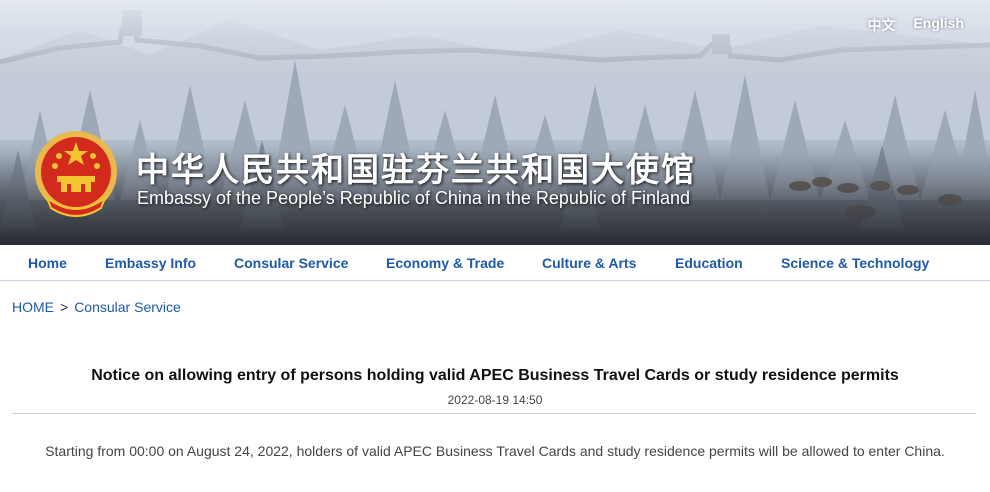 The height and width of the screenshot is (492, 990). What do you see at coordinates (709, 263) in the screenshot?
I see `nav-item-education: Education` at bounding box center [709, 263].